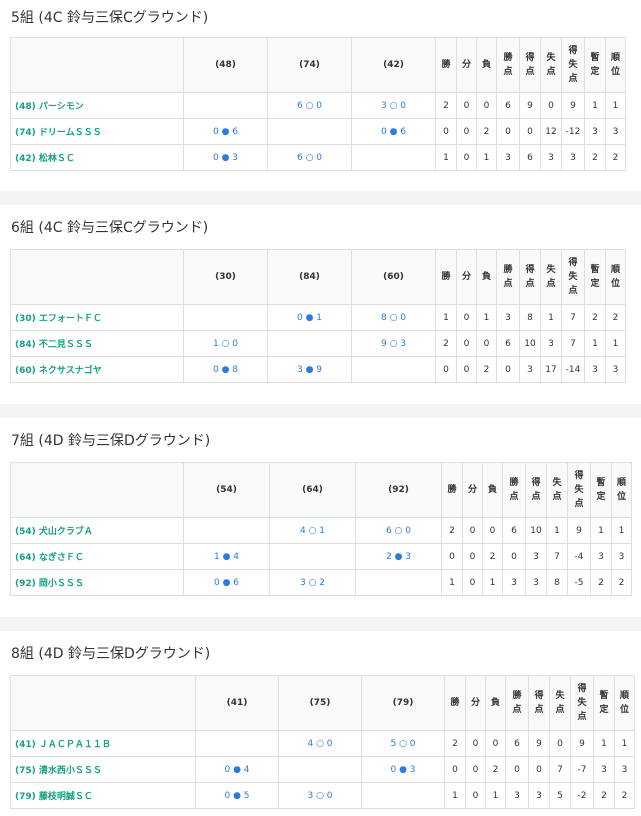 Image resolution: width=641 pixels, height=816 pixels. Describe the element at coordinates (393, 343) in the screenshot. I see `match-result: 9 ○ 3` at that location.